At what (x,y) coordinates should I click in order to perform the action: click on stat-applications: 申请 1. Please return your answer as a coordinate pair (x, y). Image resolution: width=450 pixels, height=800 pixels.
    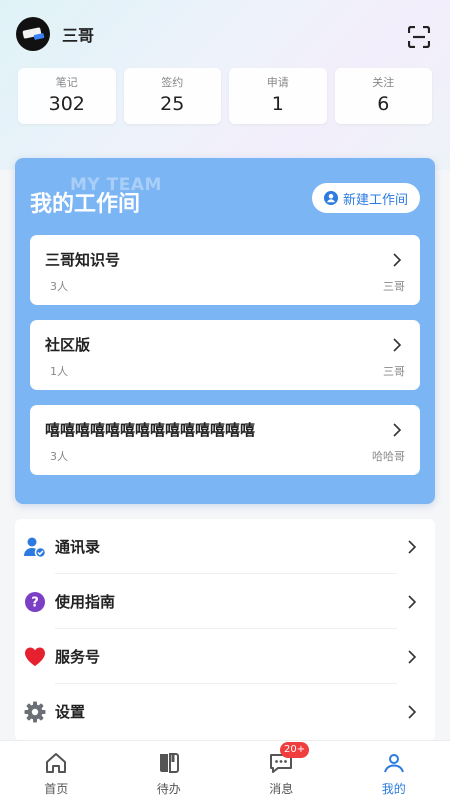
    Looking at the image, I should click on (278, 96).